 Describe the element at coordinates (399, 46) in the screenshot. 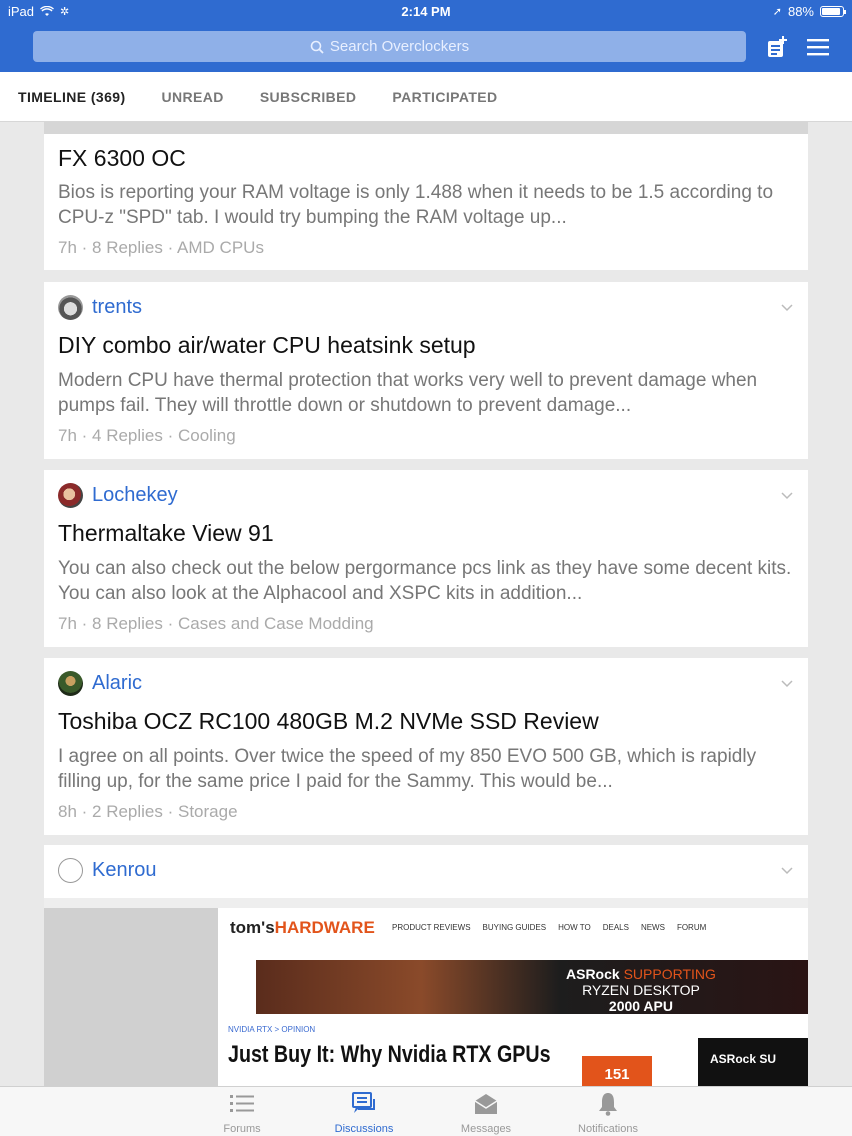

I see `search-placeholder: Search Overclockers` at that location.